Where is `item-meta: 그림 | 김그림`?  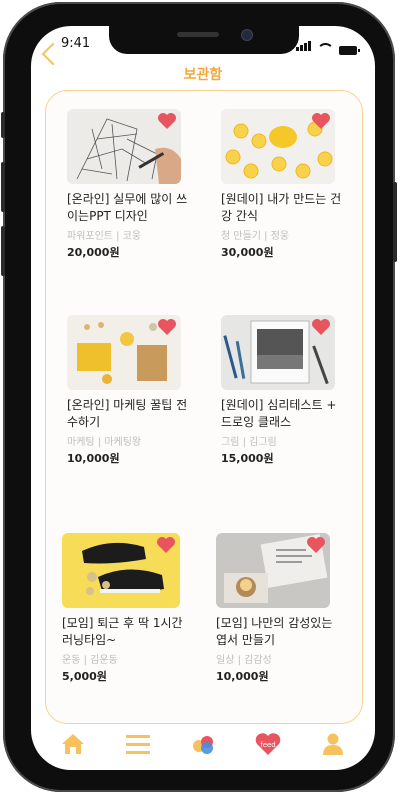
item-meta: 그림 | 김그림 is located at coordinates (249, 442).